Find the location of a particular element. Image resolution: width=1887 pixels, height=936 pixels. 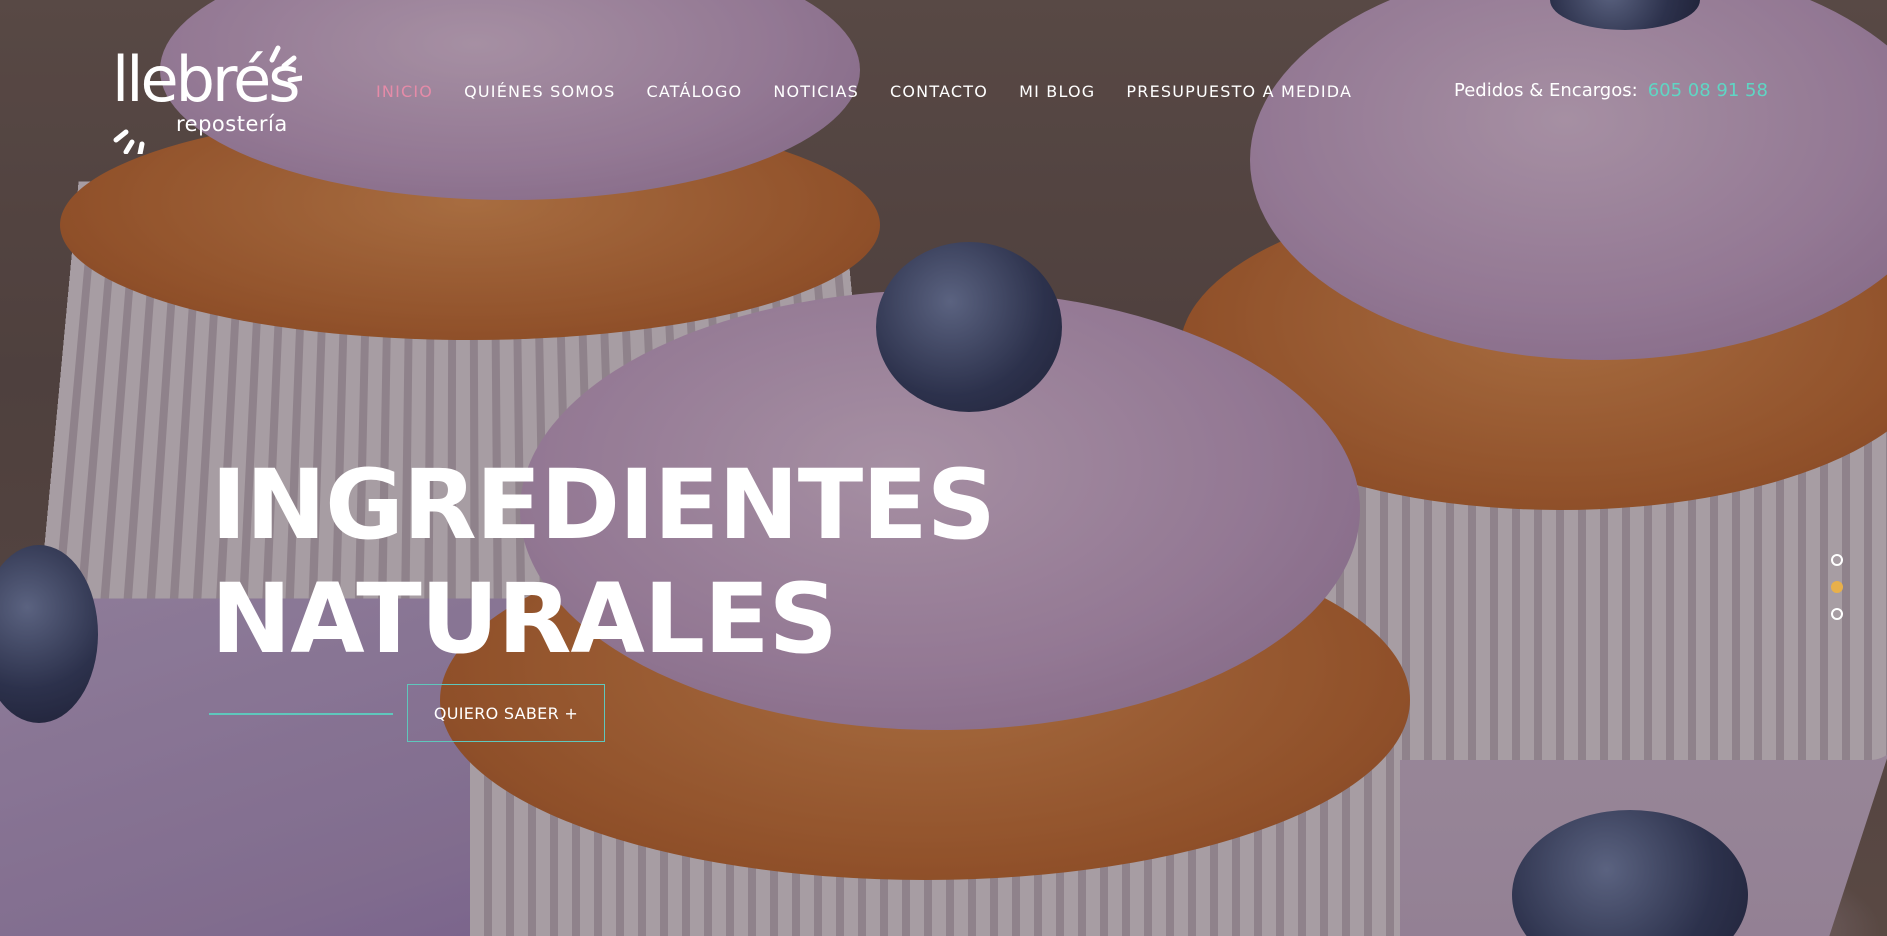

nav-item-catalogo: CATÁLOGO is located at coordinates (694, 91).